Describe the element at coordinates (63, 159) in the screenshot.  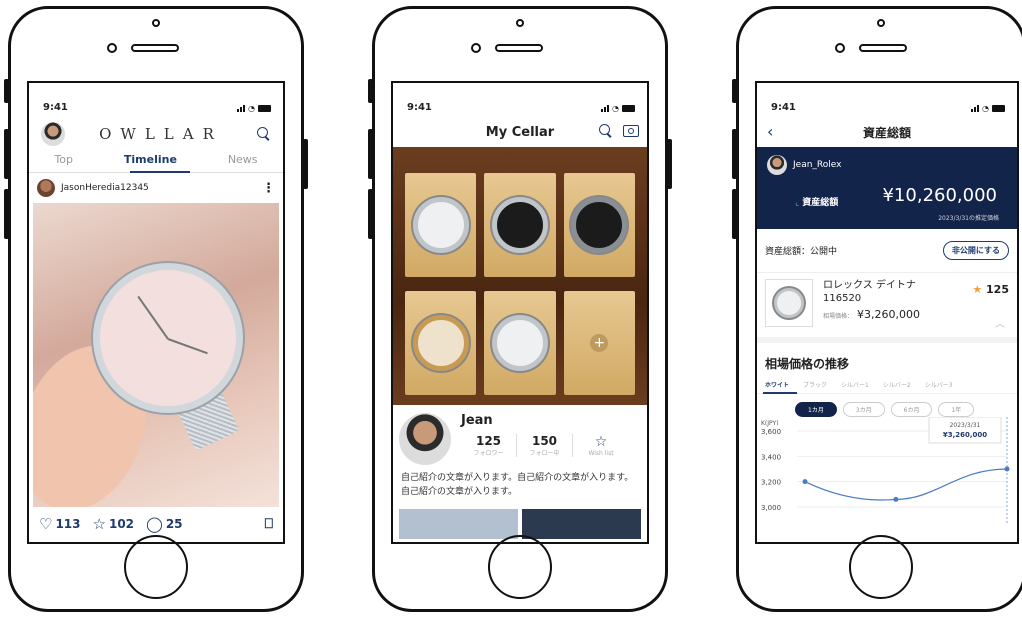
I see `tab-top: Top` at that location.